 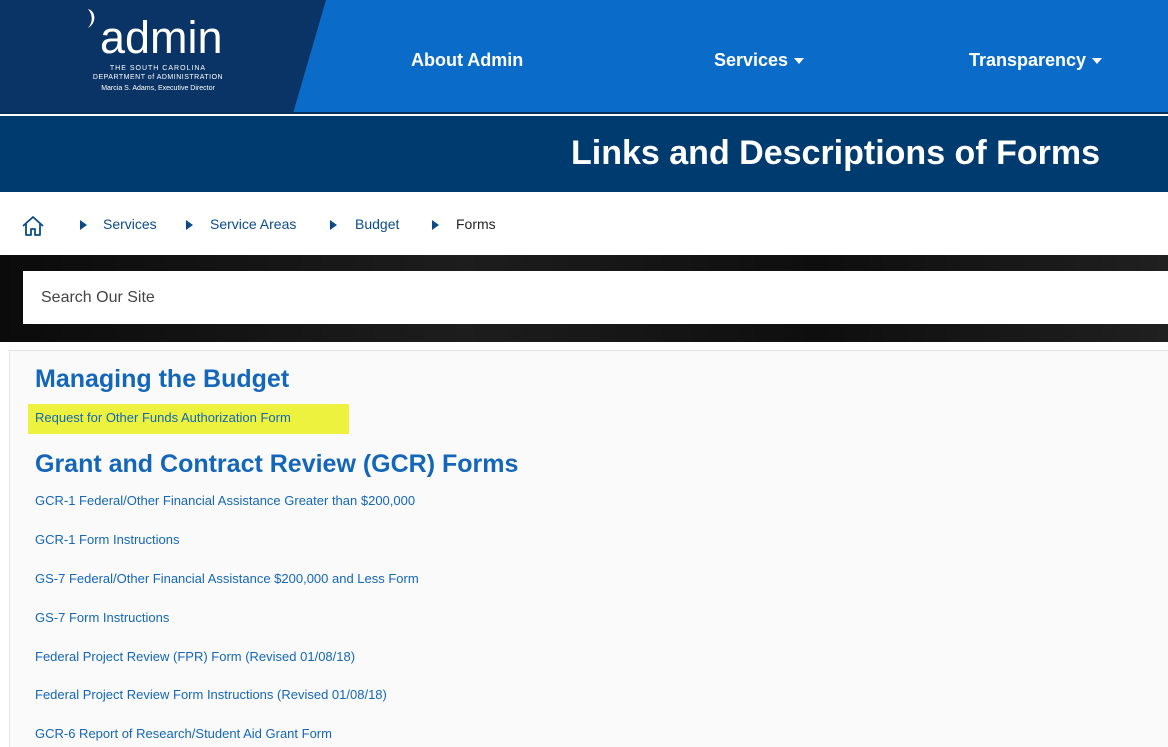 What do you see at coordinates (377, 224) in the screenshot?
I see `breadcrumb-budget: Budget` at bounding box center [377, 224].